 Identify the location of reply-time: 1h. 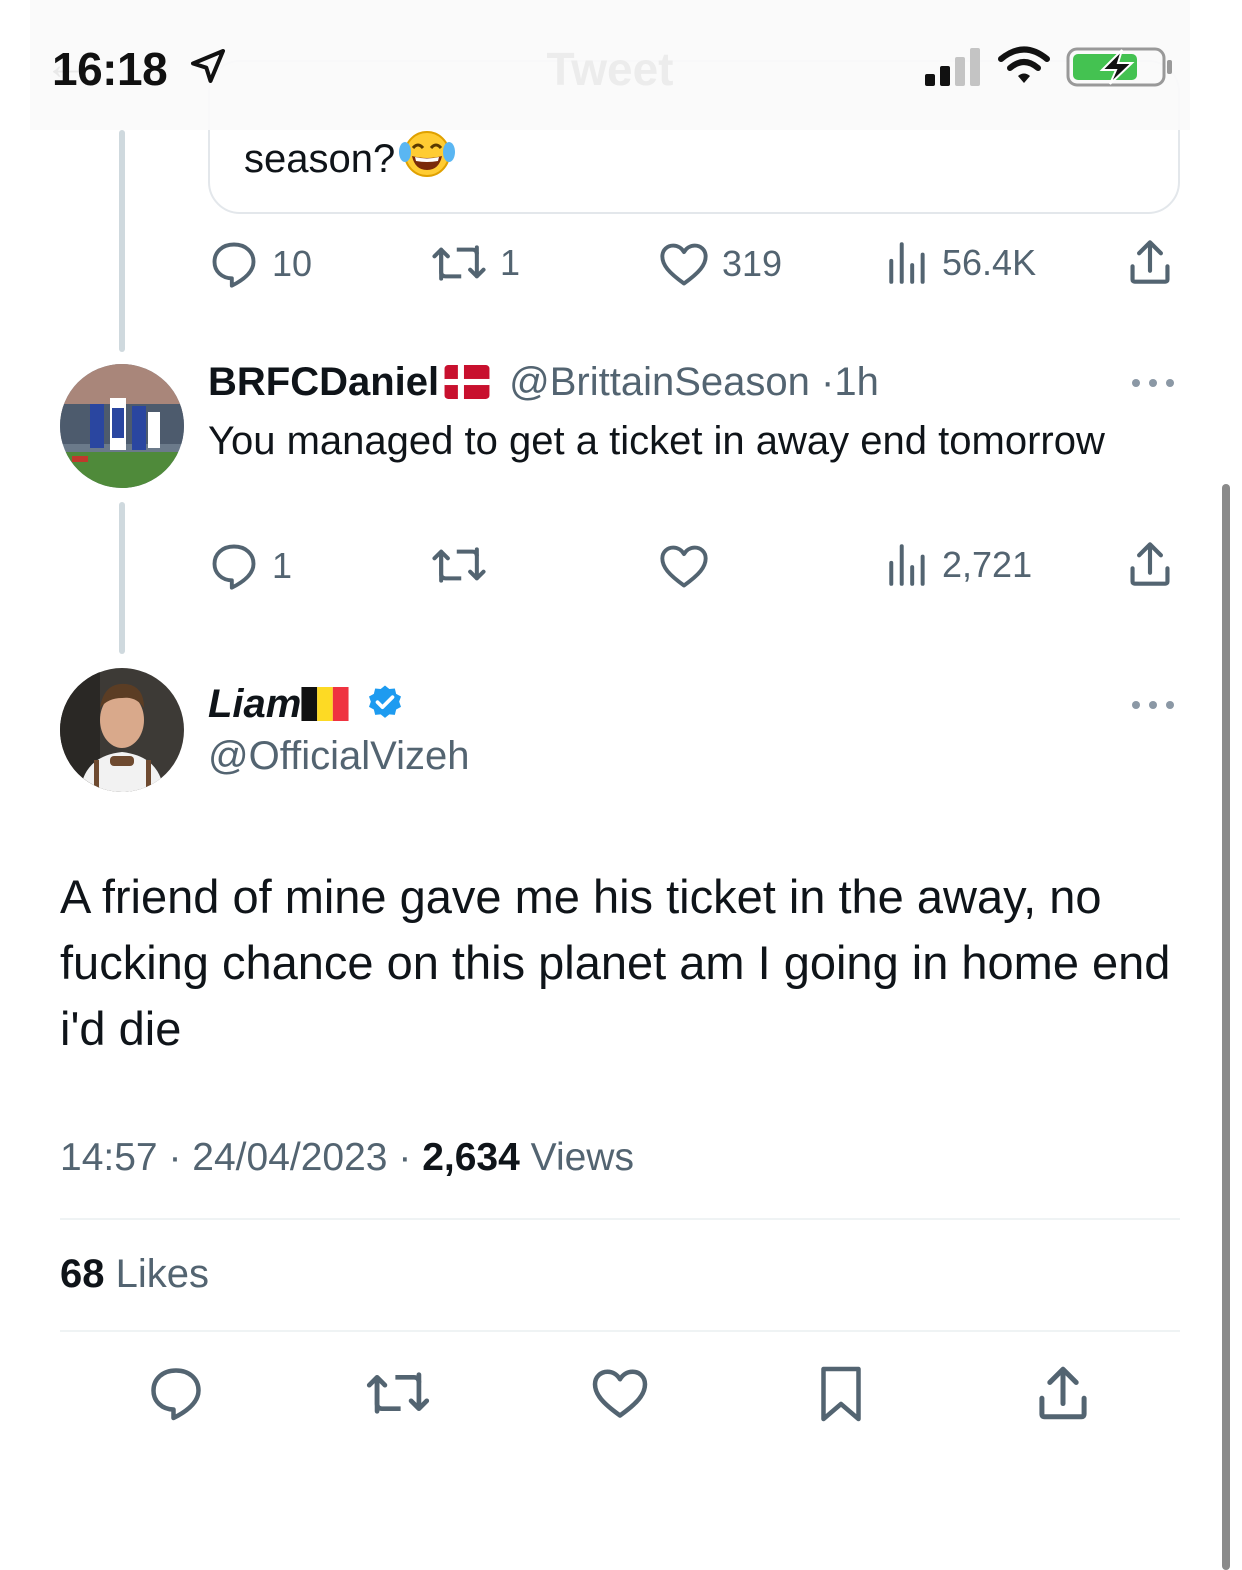
(856, 382).